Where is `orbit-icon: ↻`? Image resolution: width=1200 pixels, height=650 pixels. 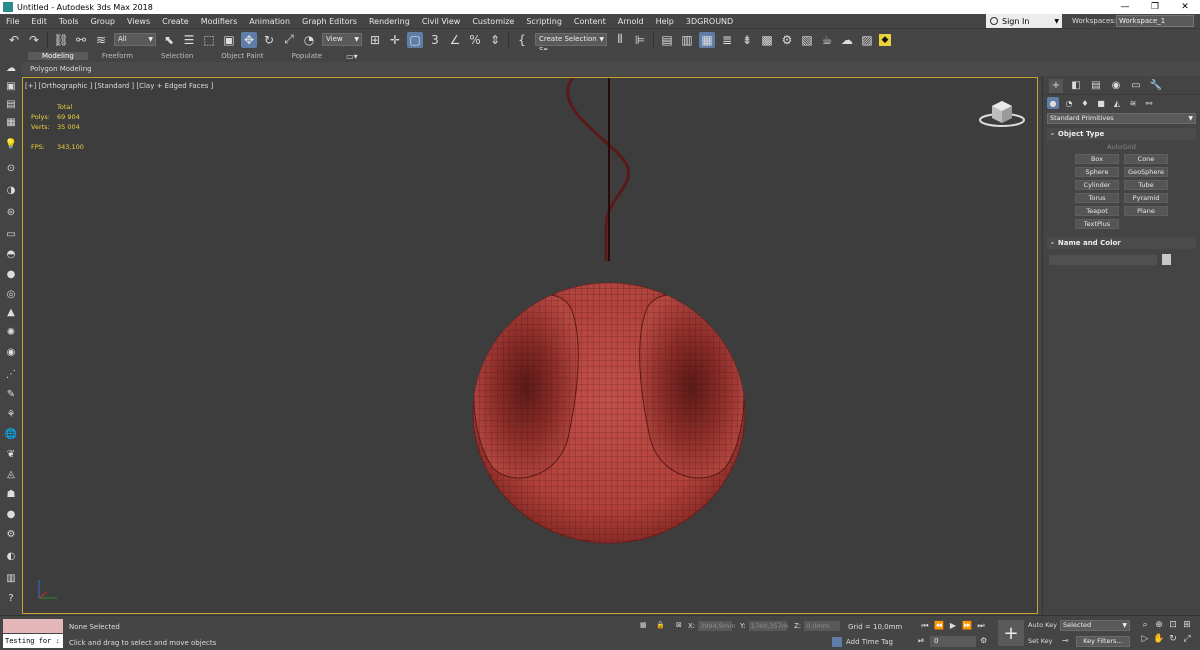
orbit-icon: ↻ is located at coordinates (1173, 639).